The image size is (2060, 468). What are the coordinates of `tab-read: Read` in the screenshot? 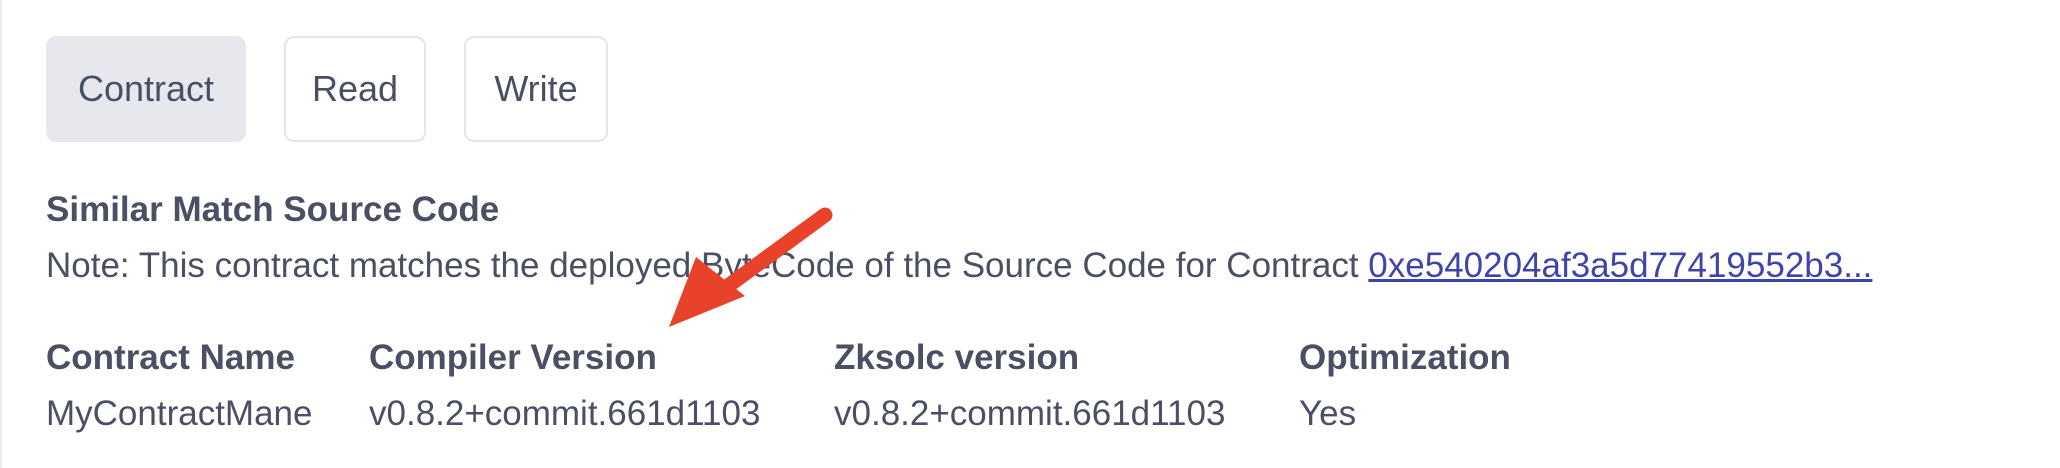 It's located at (355, 89).